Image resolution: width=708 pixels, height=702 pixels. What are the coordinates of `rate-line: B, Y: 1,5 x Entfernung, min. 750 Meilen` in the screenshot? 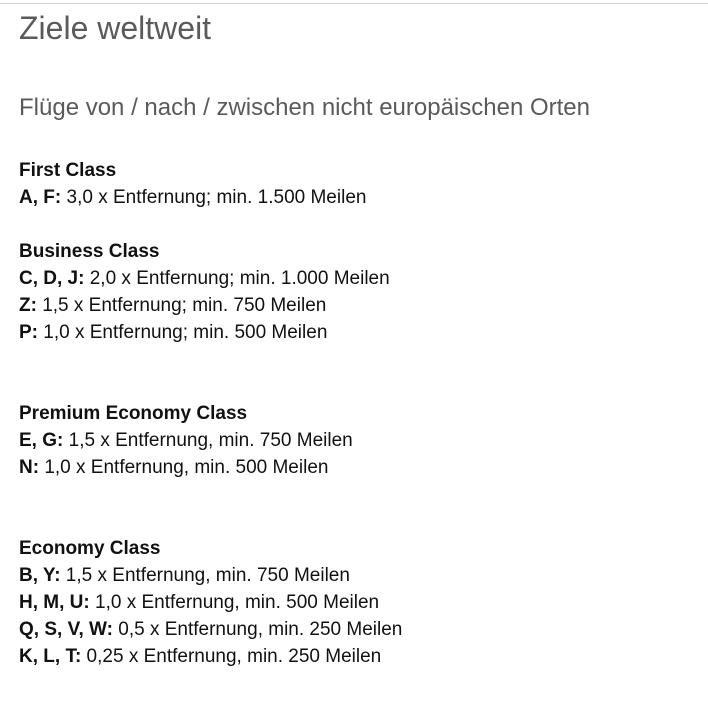 It's located at (210, 575).